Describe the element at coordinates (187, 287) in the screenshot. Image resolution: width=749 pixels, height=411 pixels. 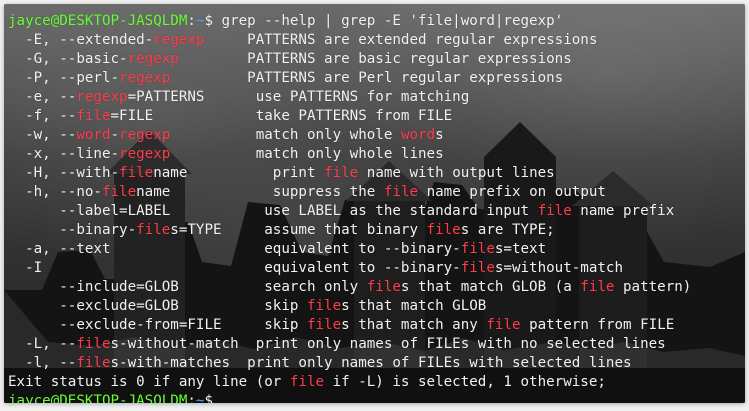
I see `terminal-text-segment: --include=GLOB search only` at that location.